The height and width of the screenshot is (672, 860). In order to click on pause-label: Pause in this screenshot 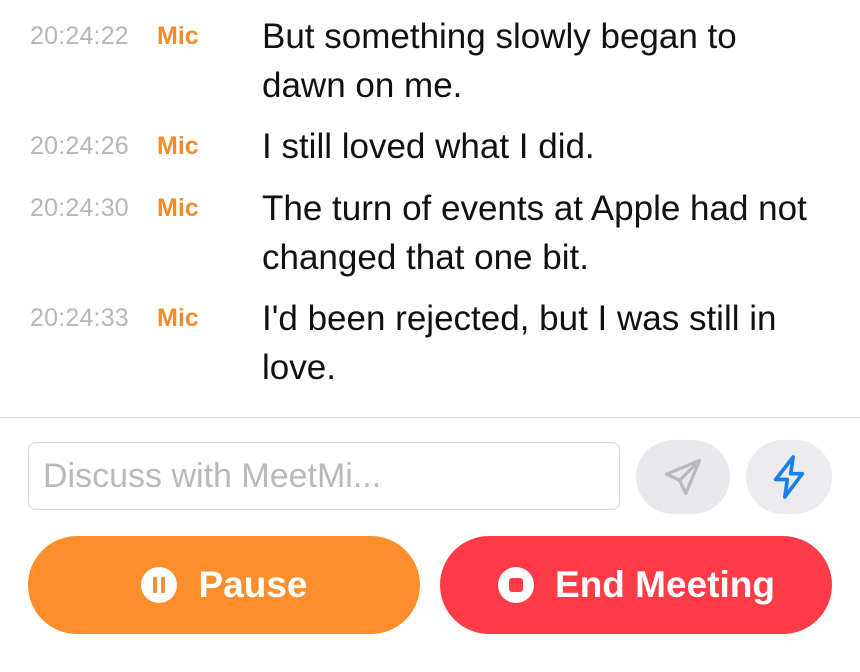, I will do `click(253, 584)`.